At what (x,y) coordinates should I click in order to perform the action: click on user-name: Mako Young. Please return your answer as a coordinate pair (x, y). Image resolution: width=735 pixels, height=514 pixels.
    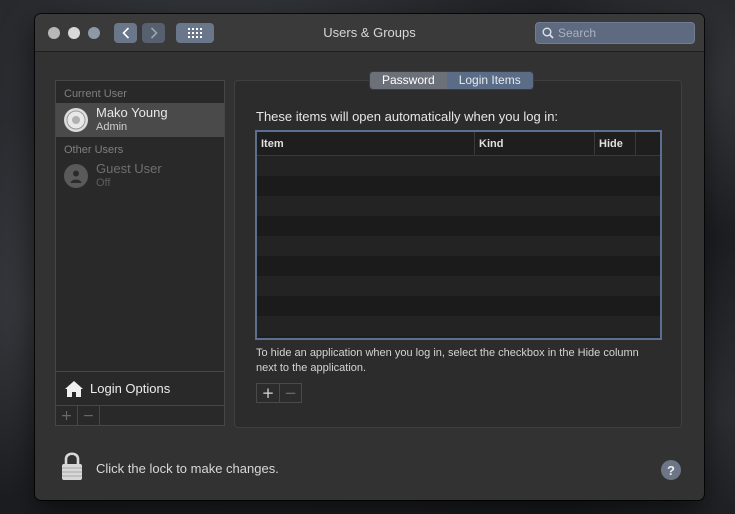
    Looking at the image, I should click on (132, 112).